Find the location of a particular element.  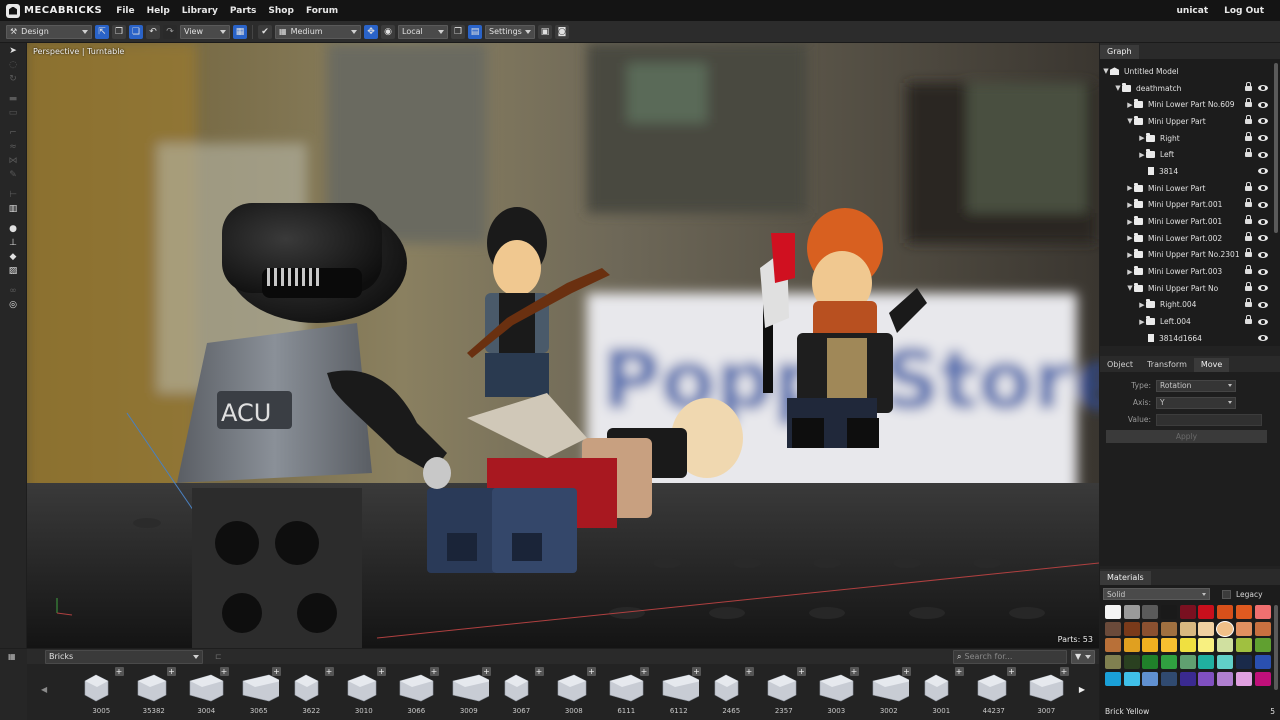

paint-icon: ✎ is located at coordinates (13, 175).